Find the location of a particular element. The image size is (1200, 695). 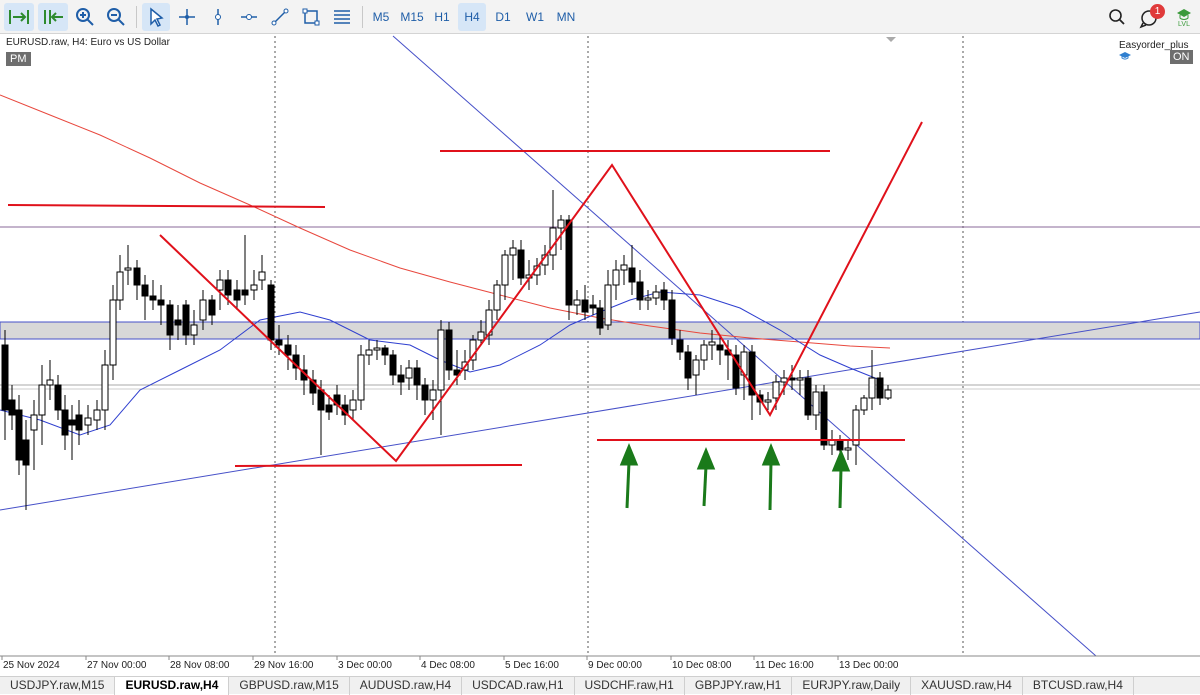

tab-gbpjpy-h1: GBPJPY.raw,H1 is located at coordinates (739, 686).